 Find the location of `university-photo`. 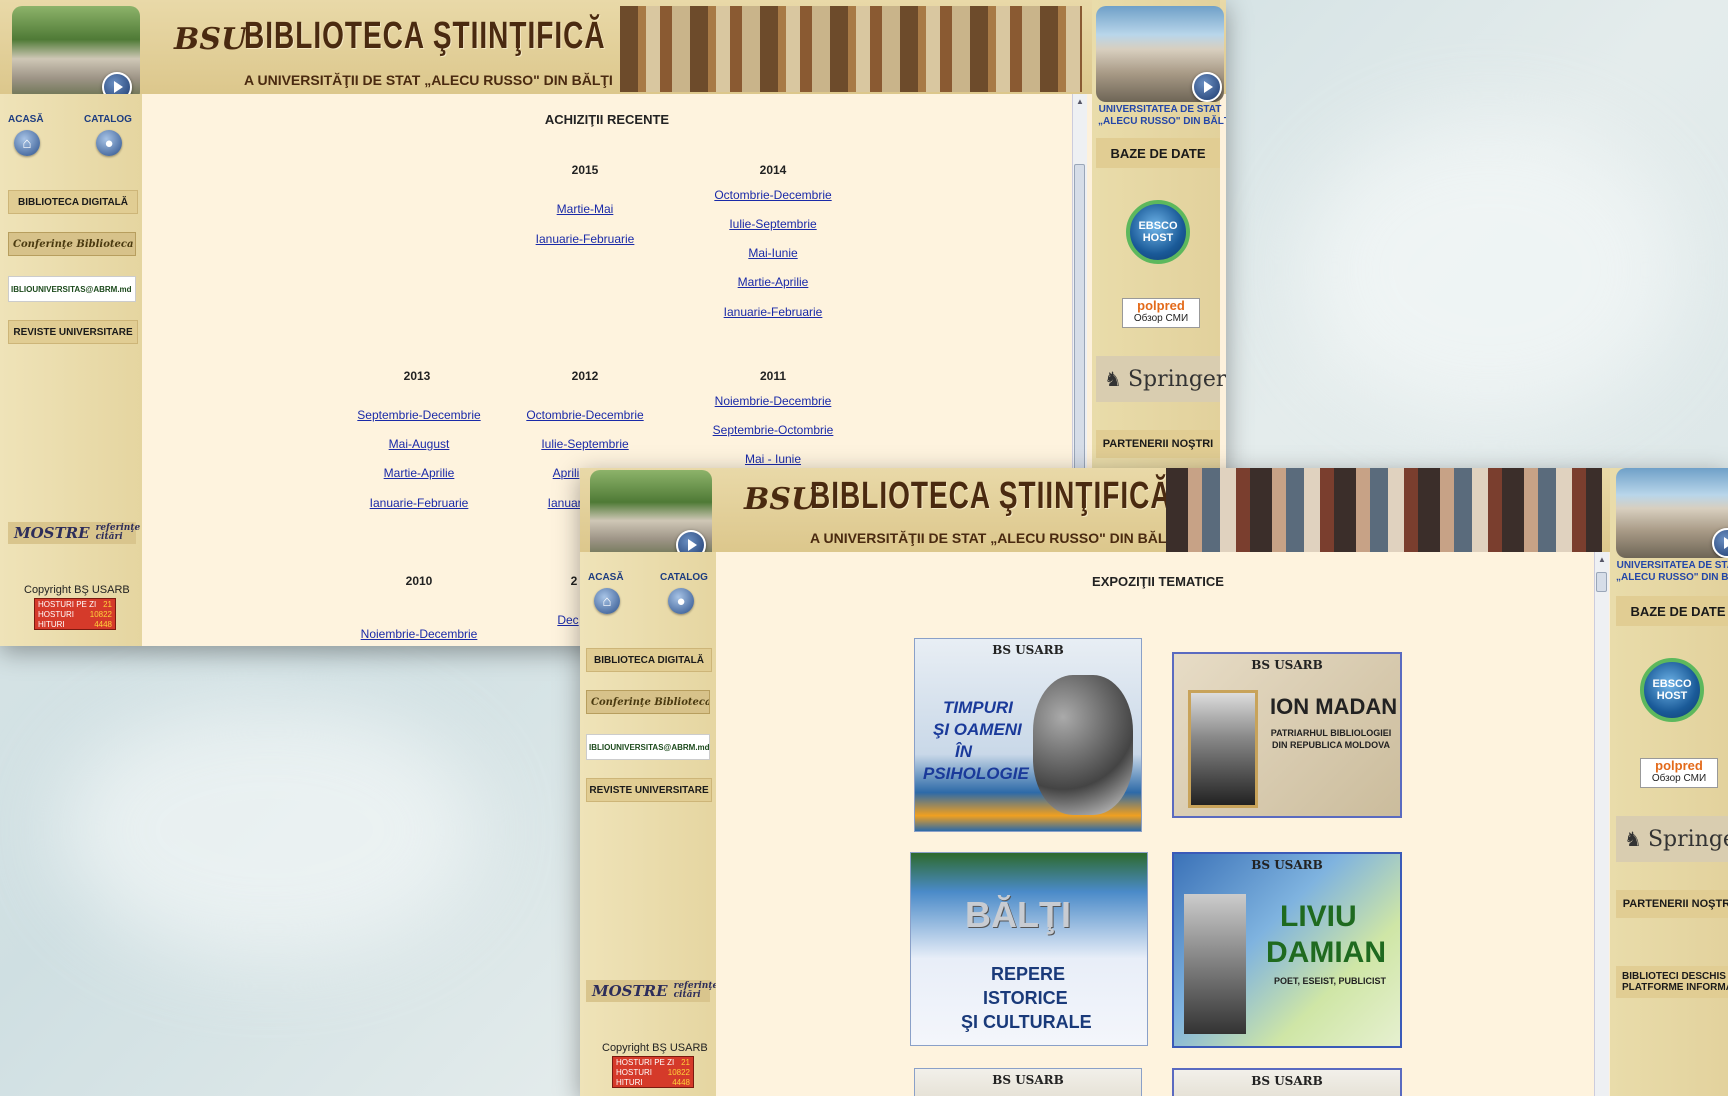

university-photo is located at coordinates (1672, 513).